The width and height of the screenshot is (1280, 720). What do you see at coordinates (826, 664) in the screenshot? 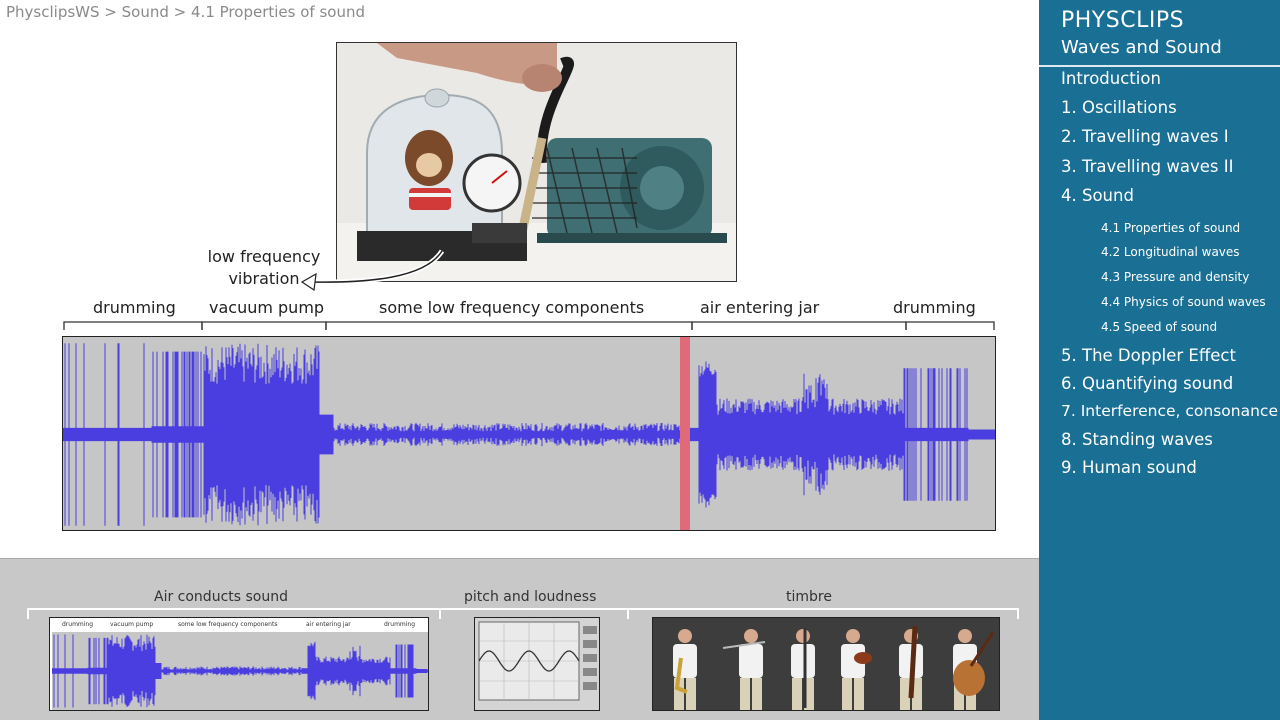
I see `thumb-timbre` at bounding box center [826, 664].